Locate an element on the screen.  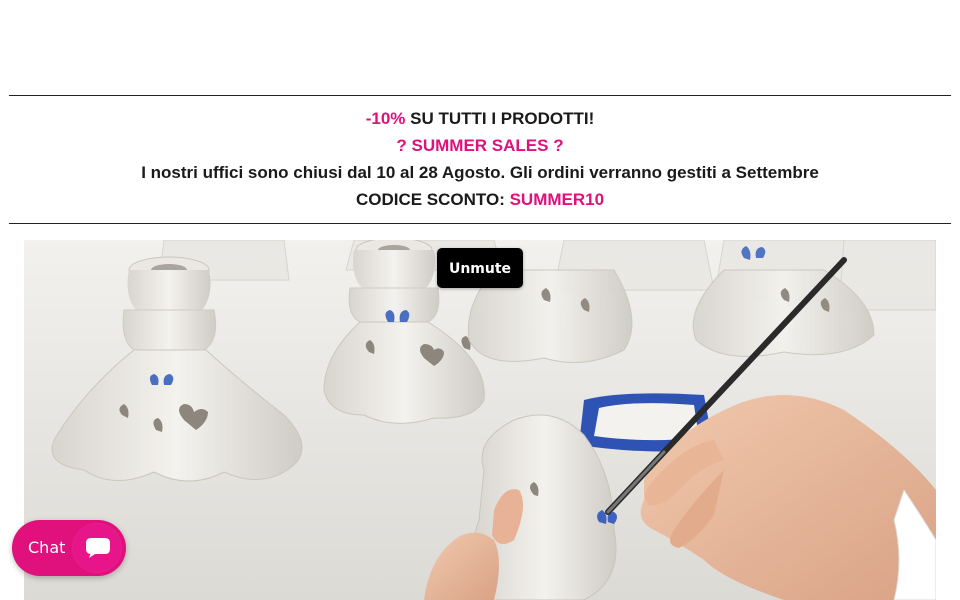
discount-code: SUMMER10 is located at coordinates (557, 199).